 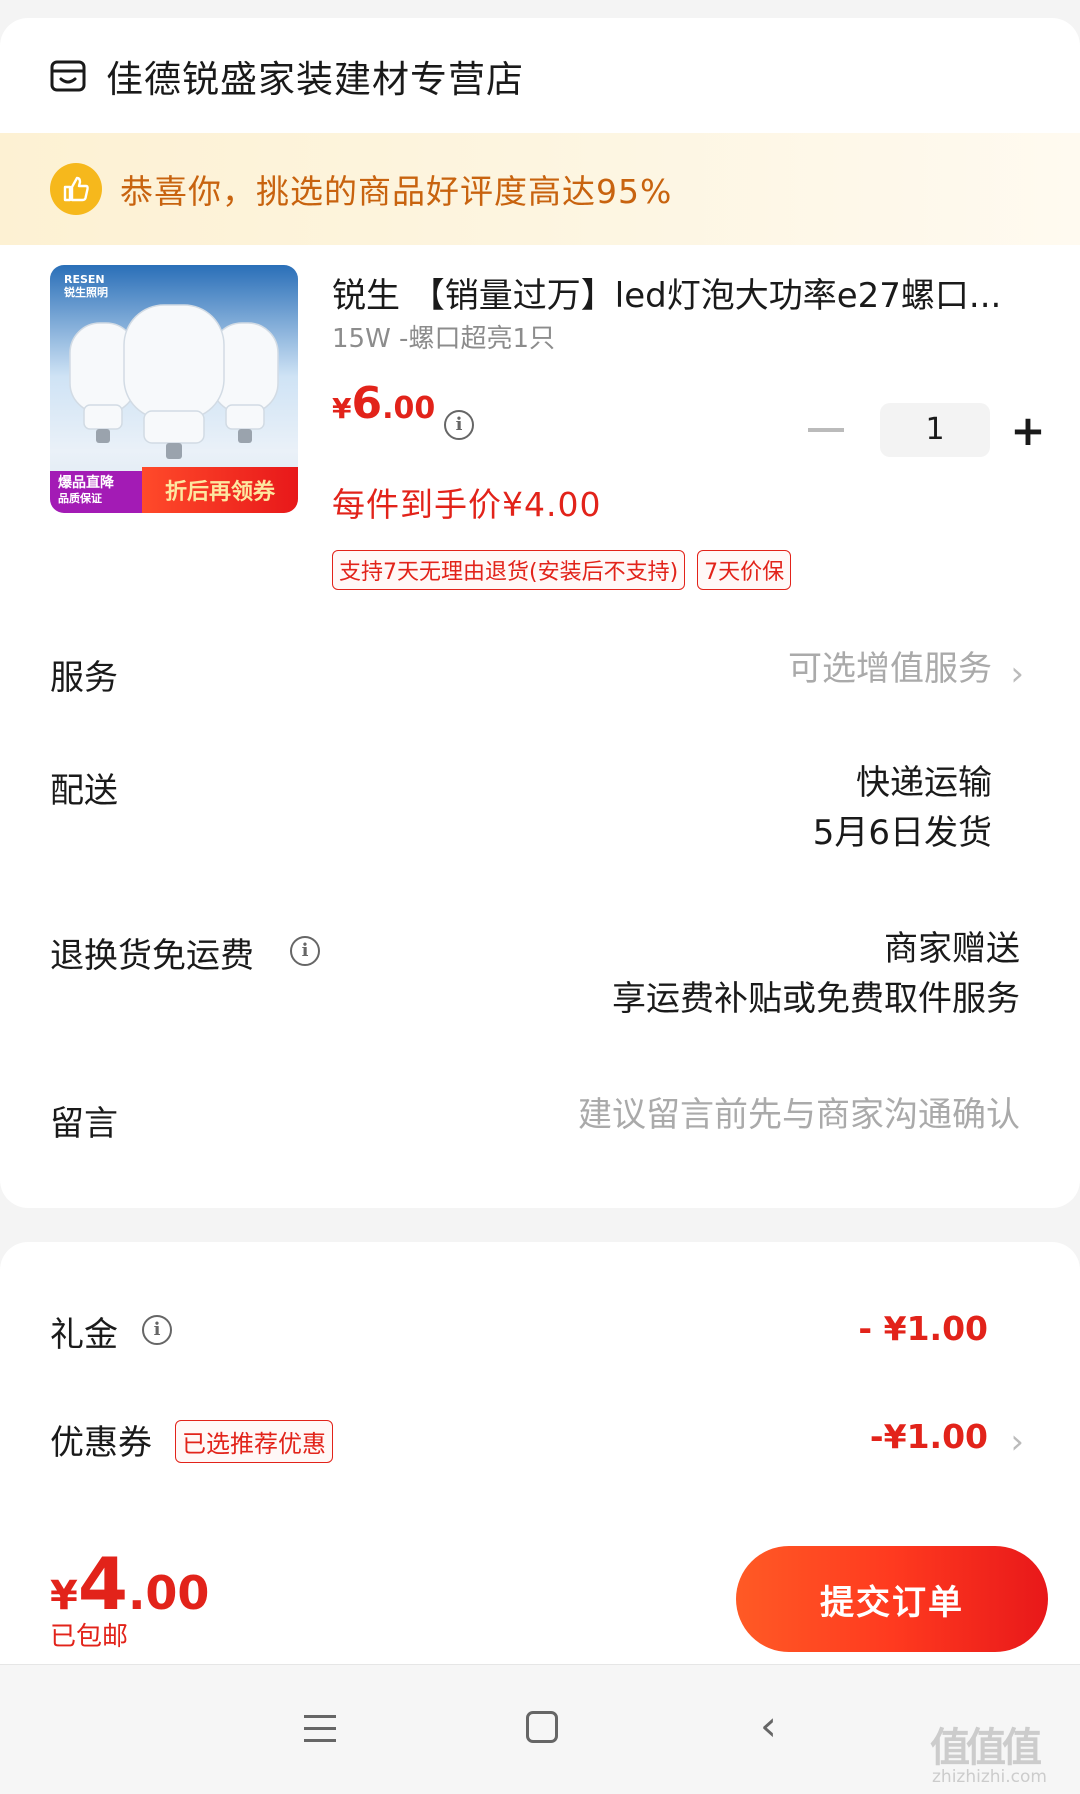 I want to click on shop-header: 佳德锐盛家装建材专营店, so click(x=540, y=75).